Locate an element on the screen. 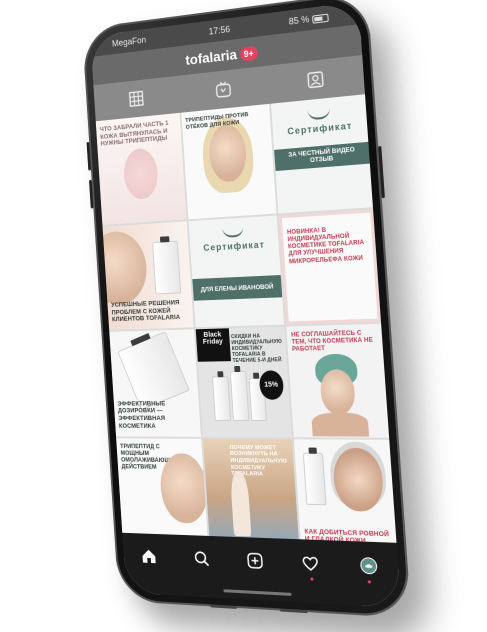 Image resolution: width=487 pixels, height=632 pixels. nav-activity is located at coordinates (311, 563).